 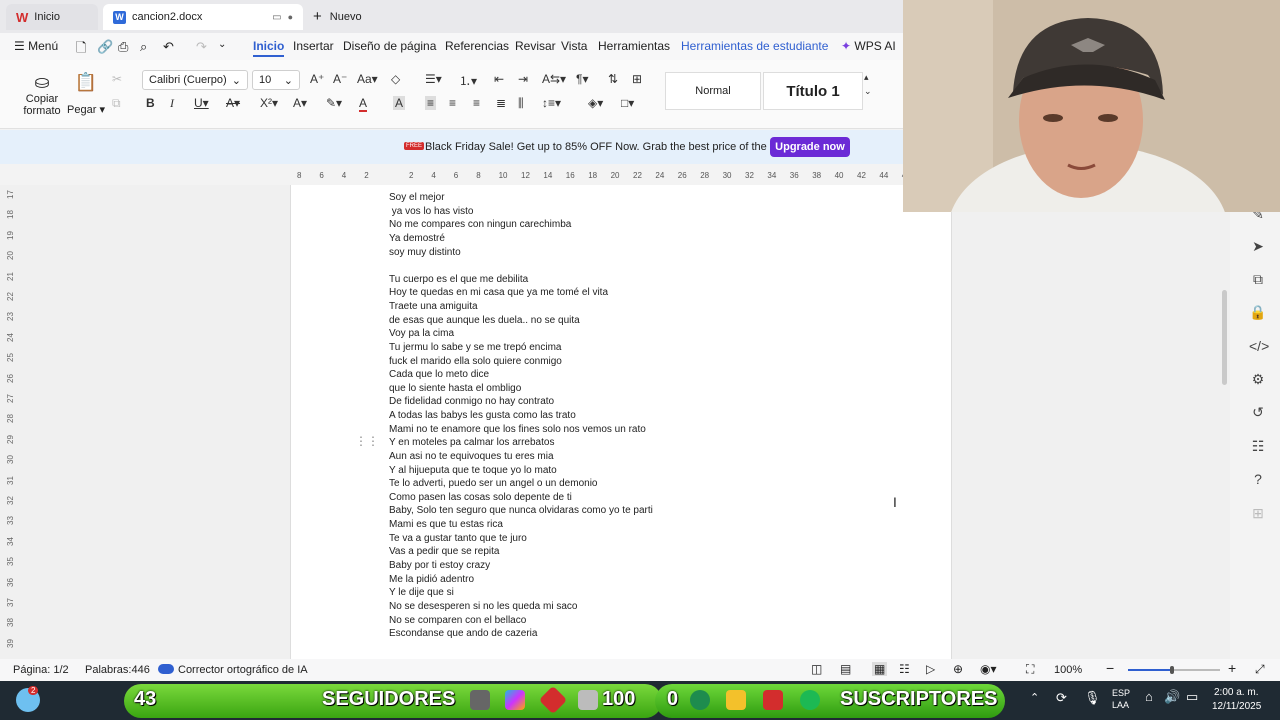 What do you see at coordinates (1149, 696) in the screenshot?
I see `network-icon: ⌂` at bounding box center [1149, 696].